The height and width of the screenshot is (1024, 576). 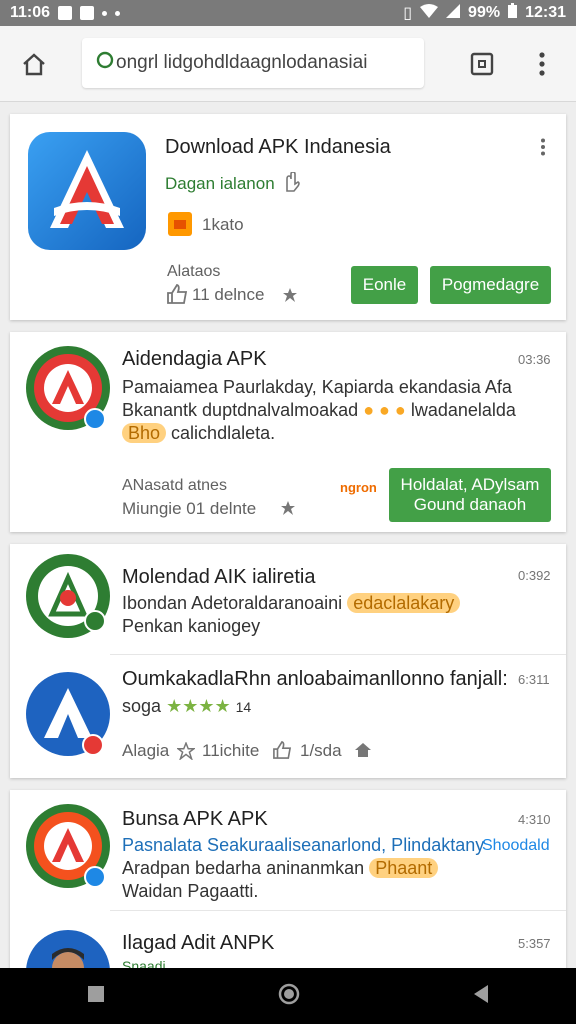 What do you see at coordinates (534, 359) in the screenshot?
I see `timestamp: 03:36` at bounding box center [534, 359].